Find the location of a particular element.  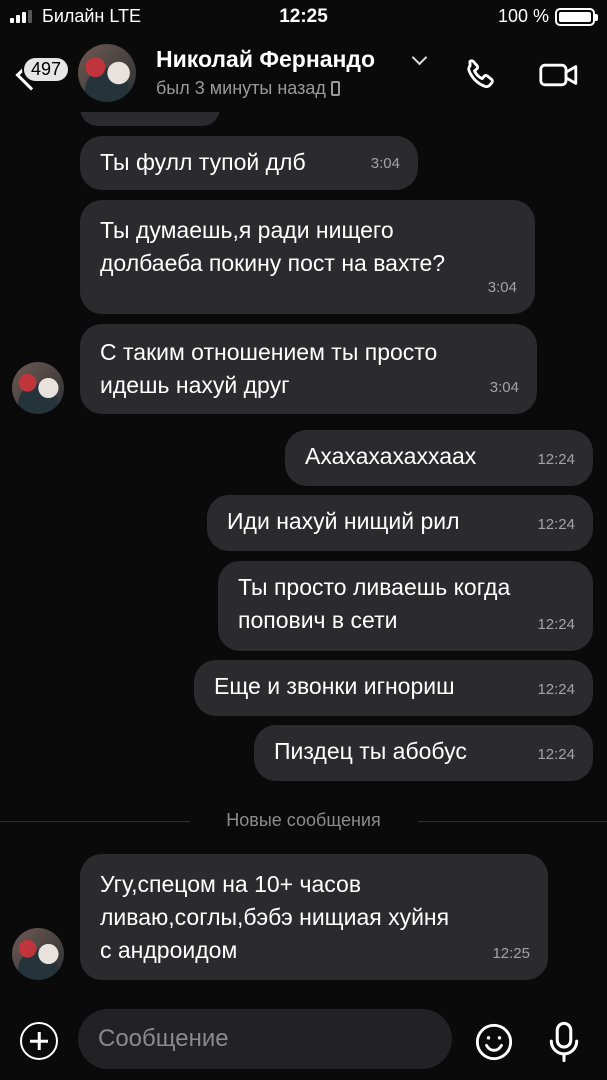

microphone-icon is located at coordinates (564, 1042).